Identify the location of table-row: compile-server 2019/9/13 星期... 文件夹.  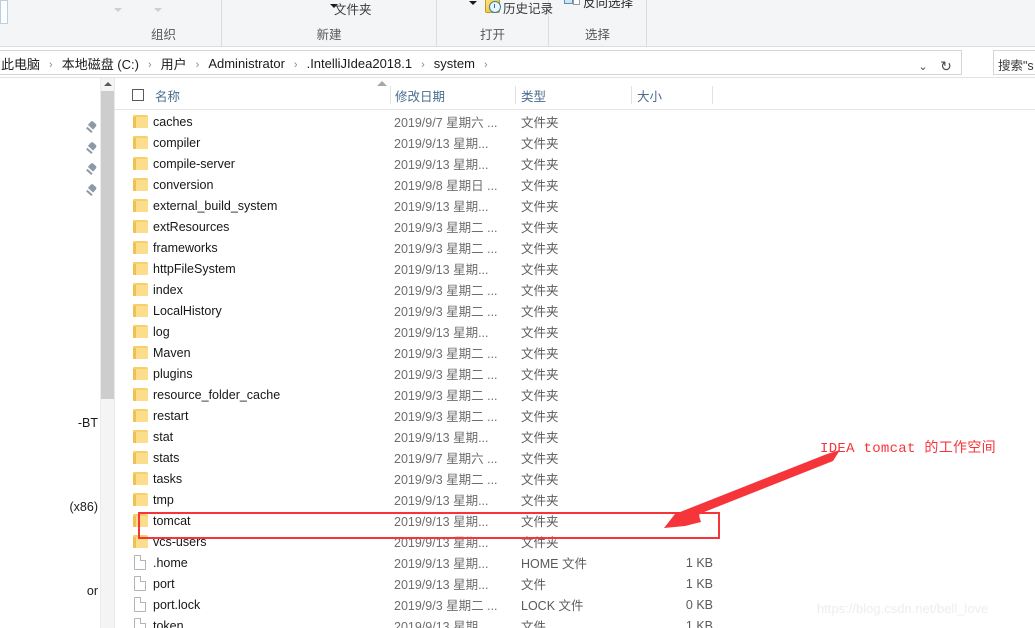
(575, 163).